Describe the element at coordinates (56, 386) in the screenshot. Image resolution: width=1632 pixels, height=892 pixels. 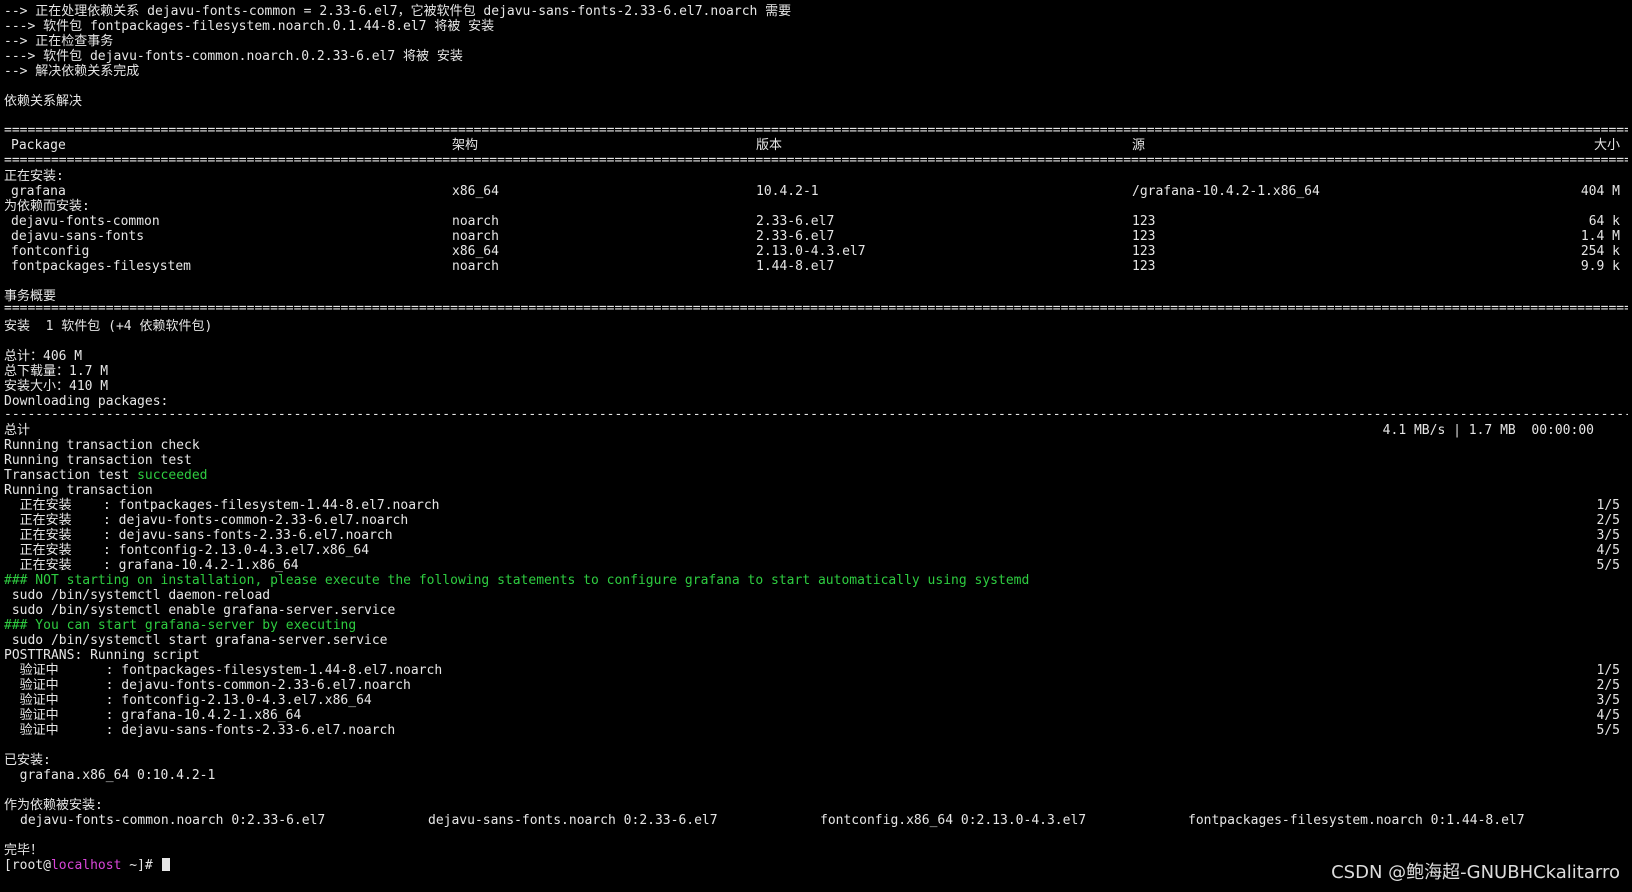
I see `total-line: 安装大小：410 M` at that location.